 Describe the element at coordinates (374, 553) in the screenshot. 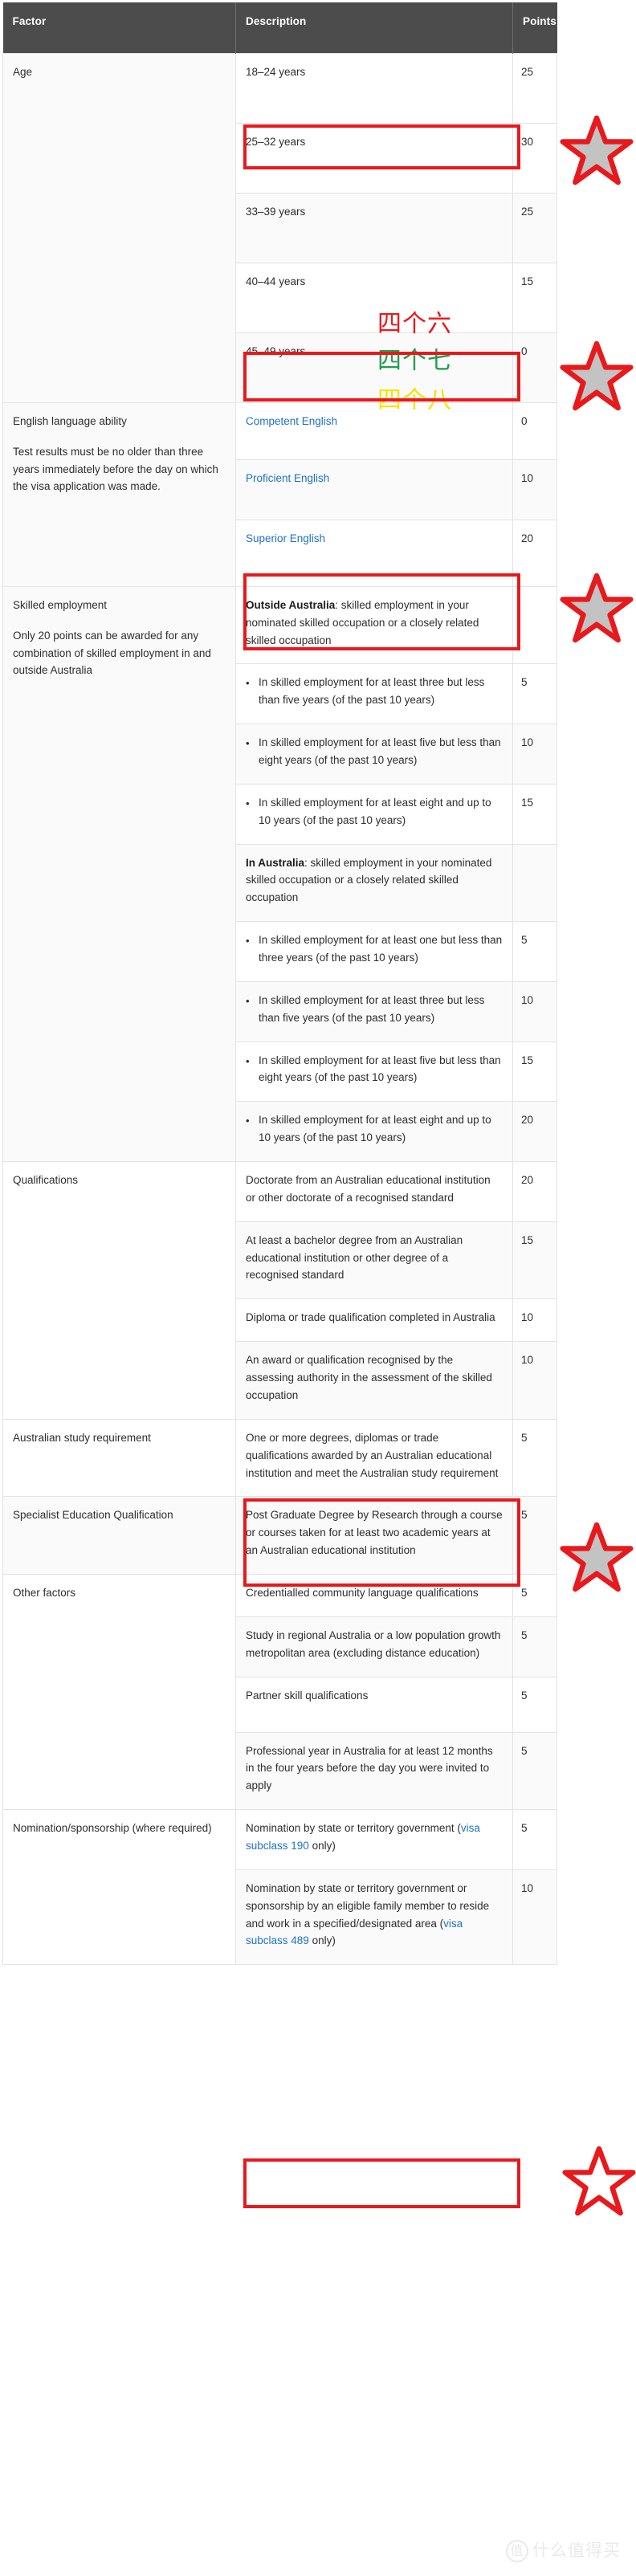

I see `description-cell: Superior English` at that location.